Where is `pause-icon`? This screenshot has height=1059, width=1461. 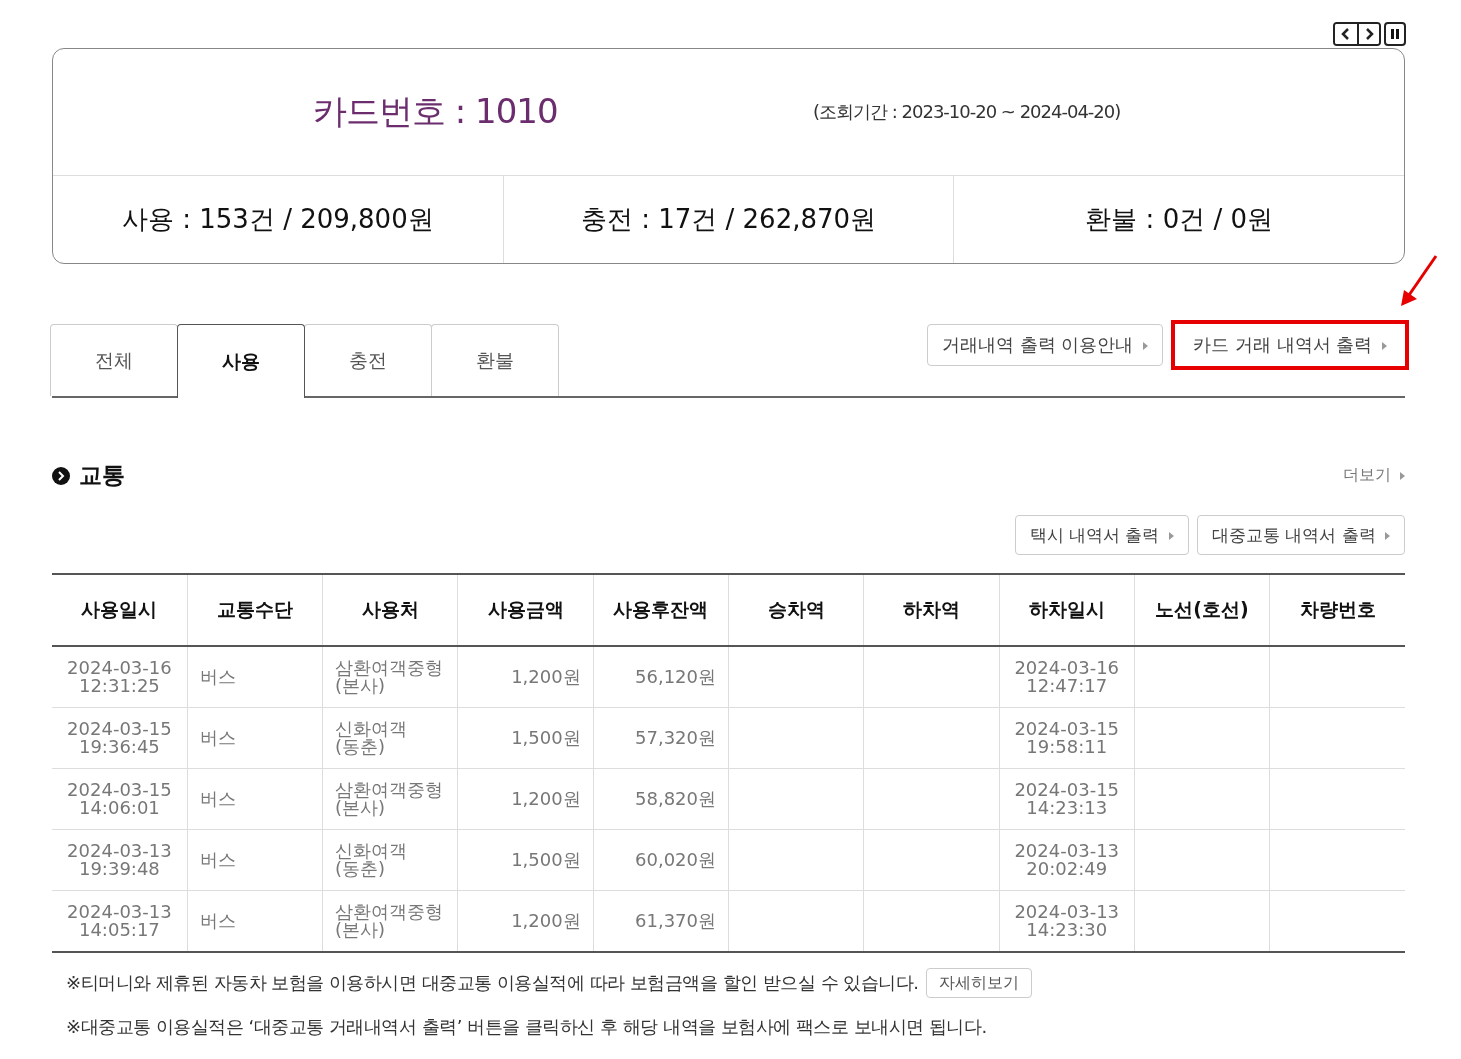 pause-icon is located at coordinates (1395, 34).